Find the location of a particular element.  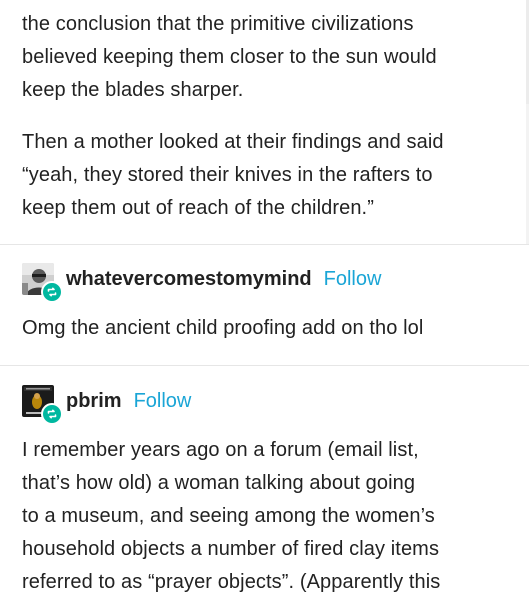

username-link: whatevercomestomymind is located at coordinates (189, 279).